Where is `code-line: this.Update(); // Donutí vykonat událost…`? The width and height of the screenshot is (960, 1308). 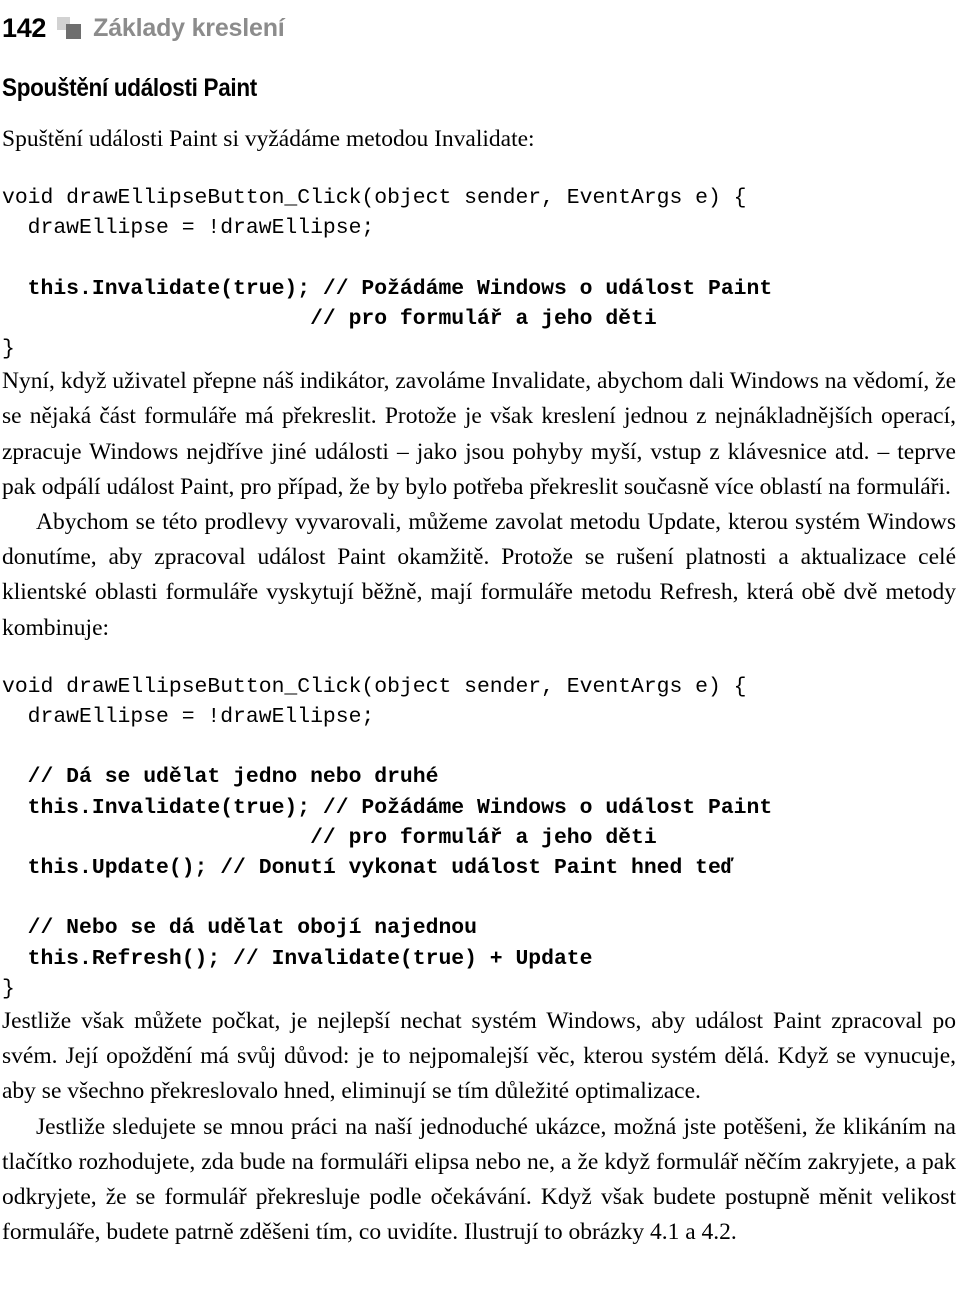 code-line: this.Update(); // Donutí vykonat událost… is located at coordinates (368, 868).